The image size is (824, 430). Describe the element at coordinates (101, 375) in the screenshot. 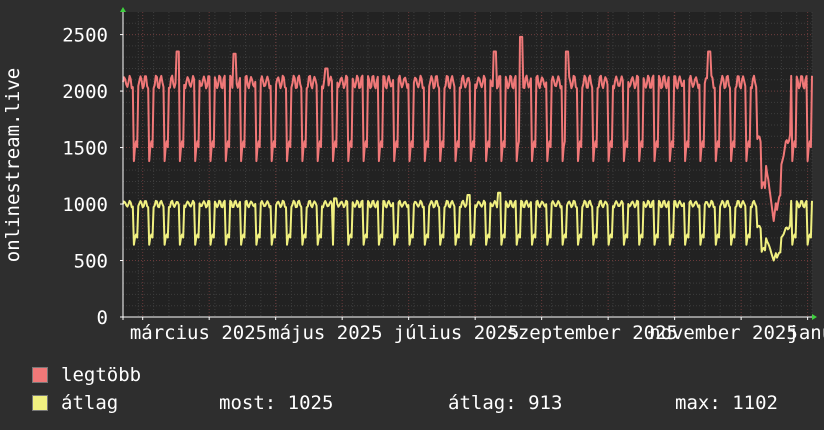

I see `legend-label-max: legtöbb` at that location.